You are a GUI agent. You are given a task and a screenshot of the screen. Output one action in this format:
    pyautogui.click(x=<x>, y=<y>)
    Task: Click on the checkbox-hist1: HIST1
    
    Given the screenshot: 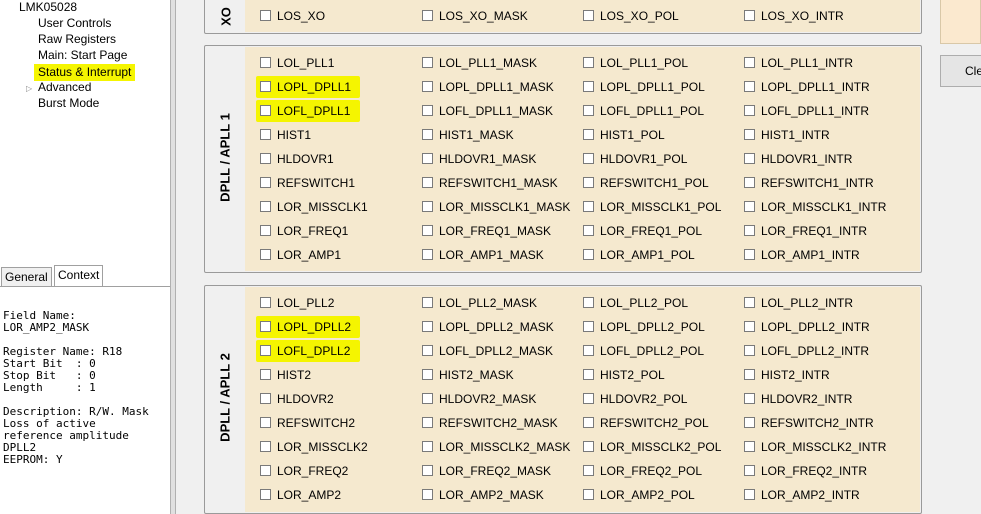 What is the action you would take?
    pyautogui.click(x=286, y=135)
    